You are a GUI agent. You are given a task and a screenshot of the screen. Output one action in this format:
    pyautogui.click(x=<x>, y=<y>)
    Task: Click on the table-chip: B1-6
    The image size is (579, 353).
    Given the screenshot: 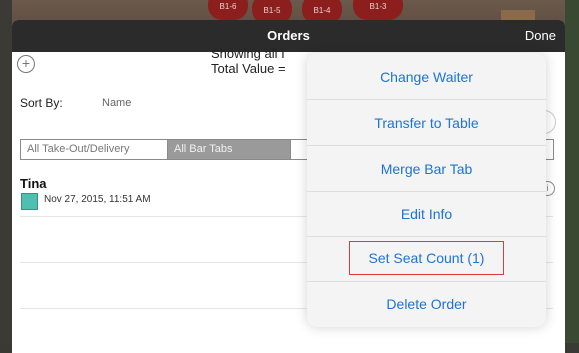 What is the action you would take?
    pyautogui.click(x=228, y=10)
    